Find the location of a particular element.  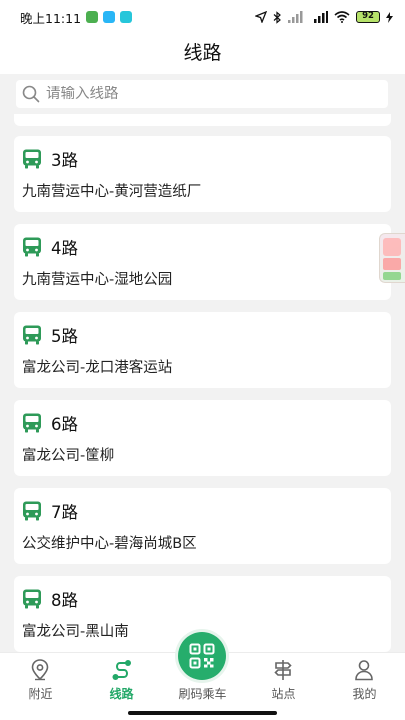

status-right: 92 is located at coordinates (324, 17).